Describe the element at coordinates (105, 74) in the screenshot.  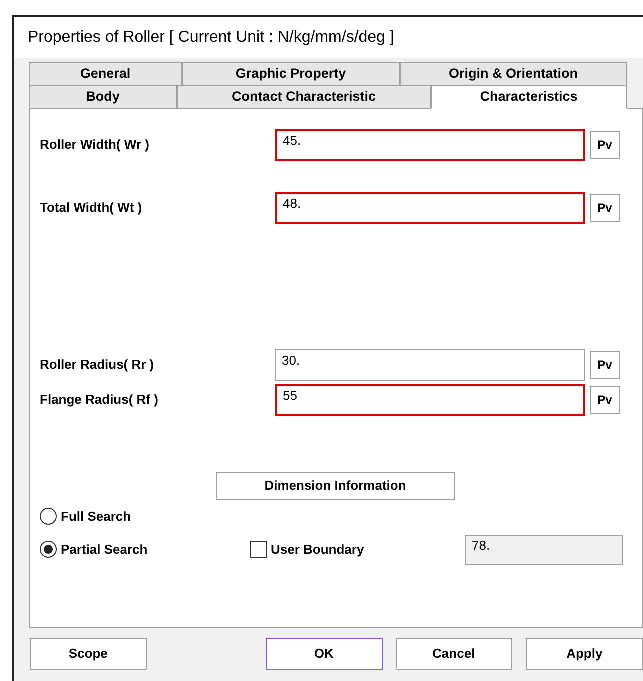
I see `tab: General` at that location.